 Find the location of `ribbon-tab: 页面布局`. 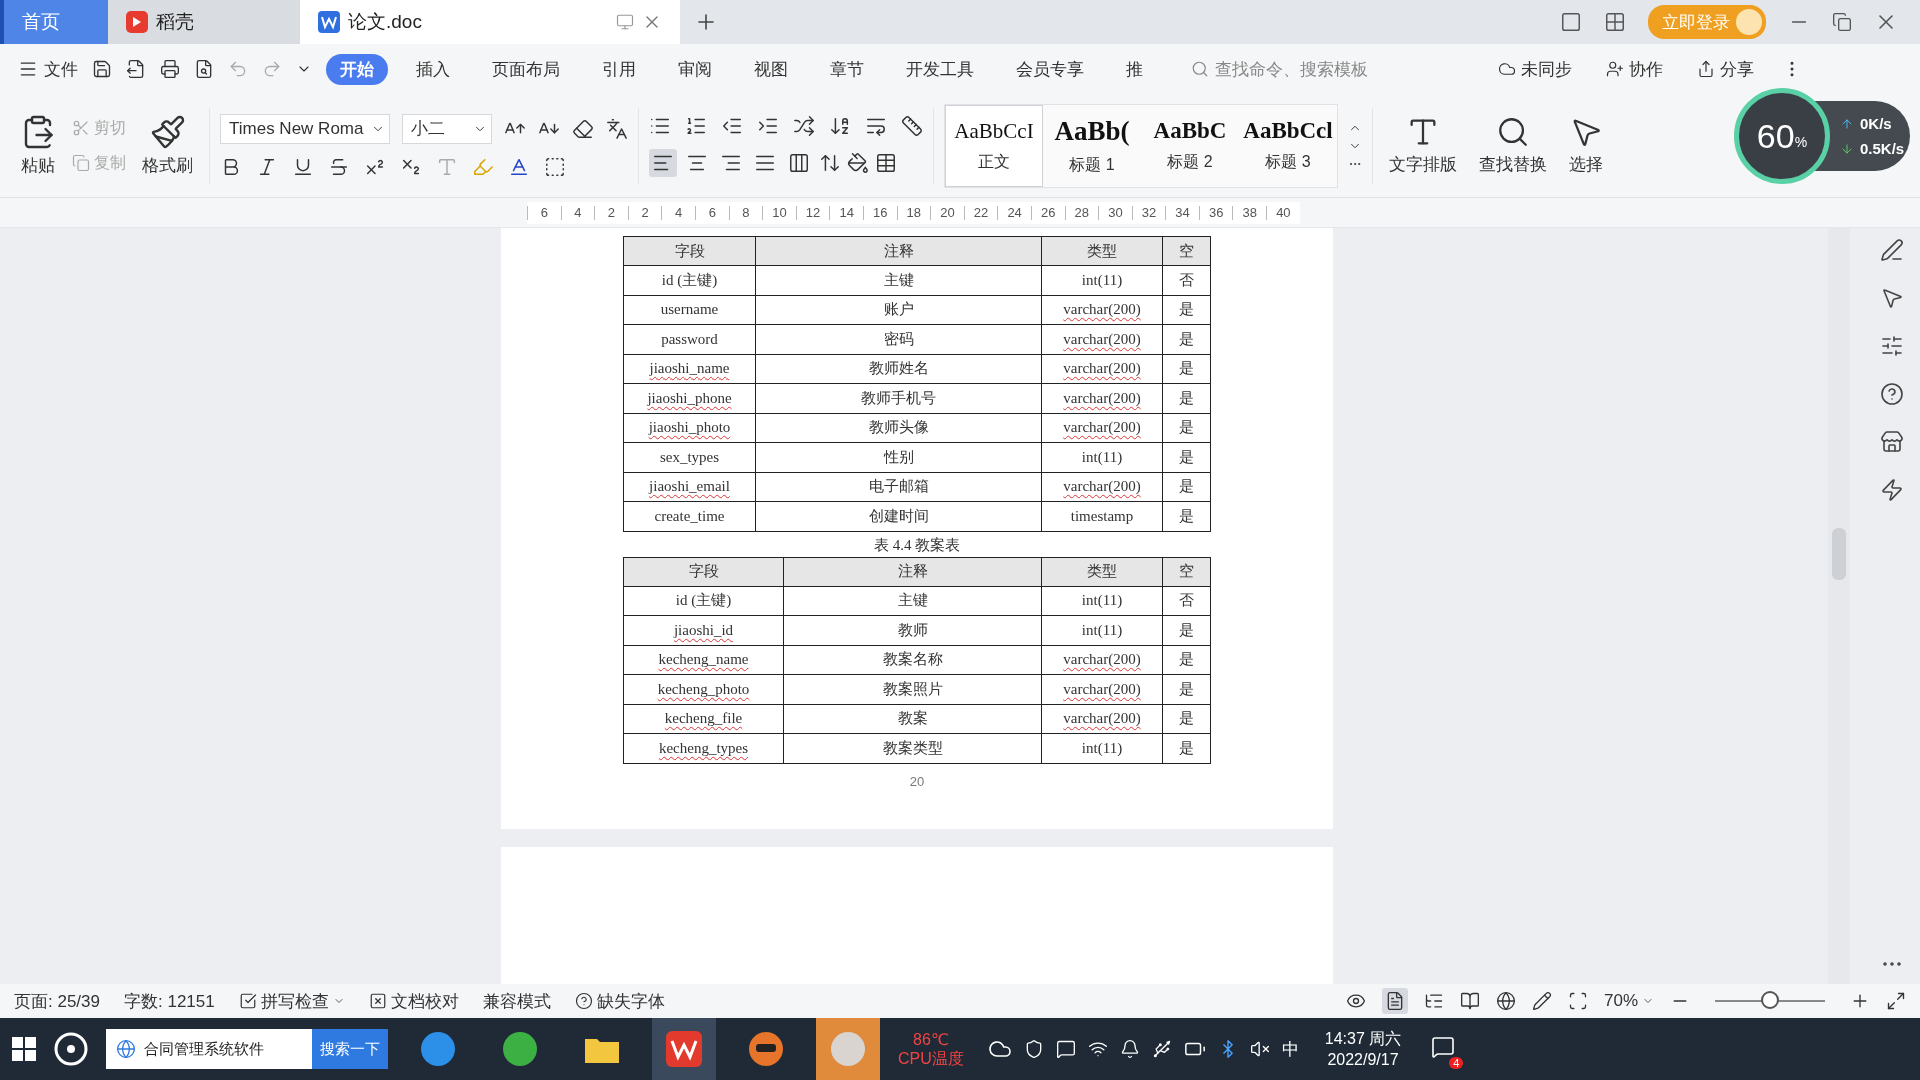

ribbon-tab: 页面布局 is located at coordinates (526, 69).